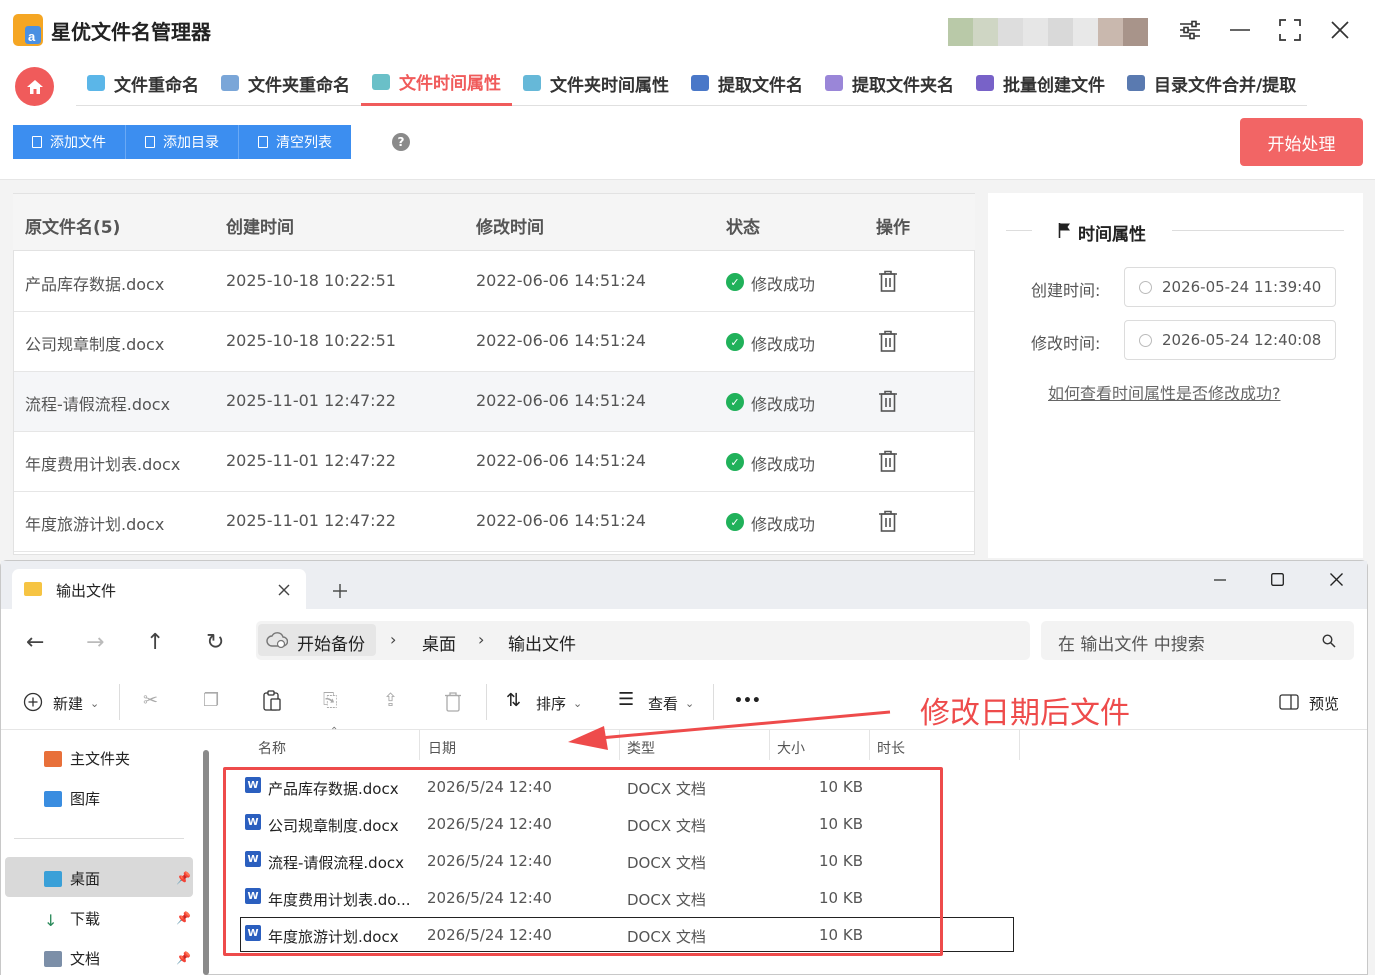  I want to click on breadcrumb-item: 输出文件, so click(542, 642).